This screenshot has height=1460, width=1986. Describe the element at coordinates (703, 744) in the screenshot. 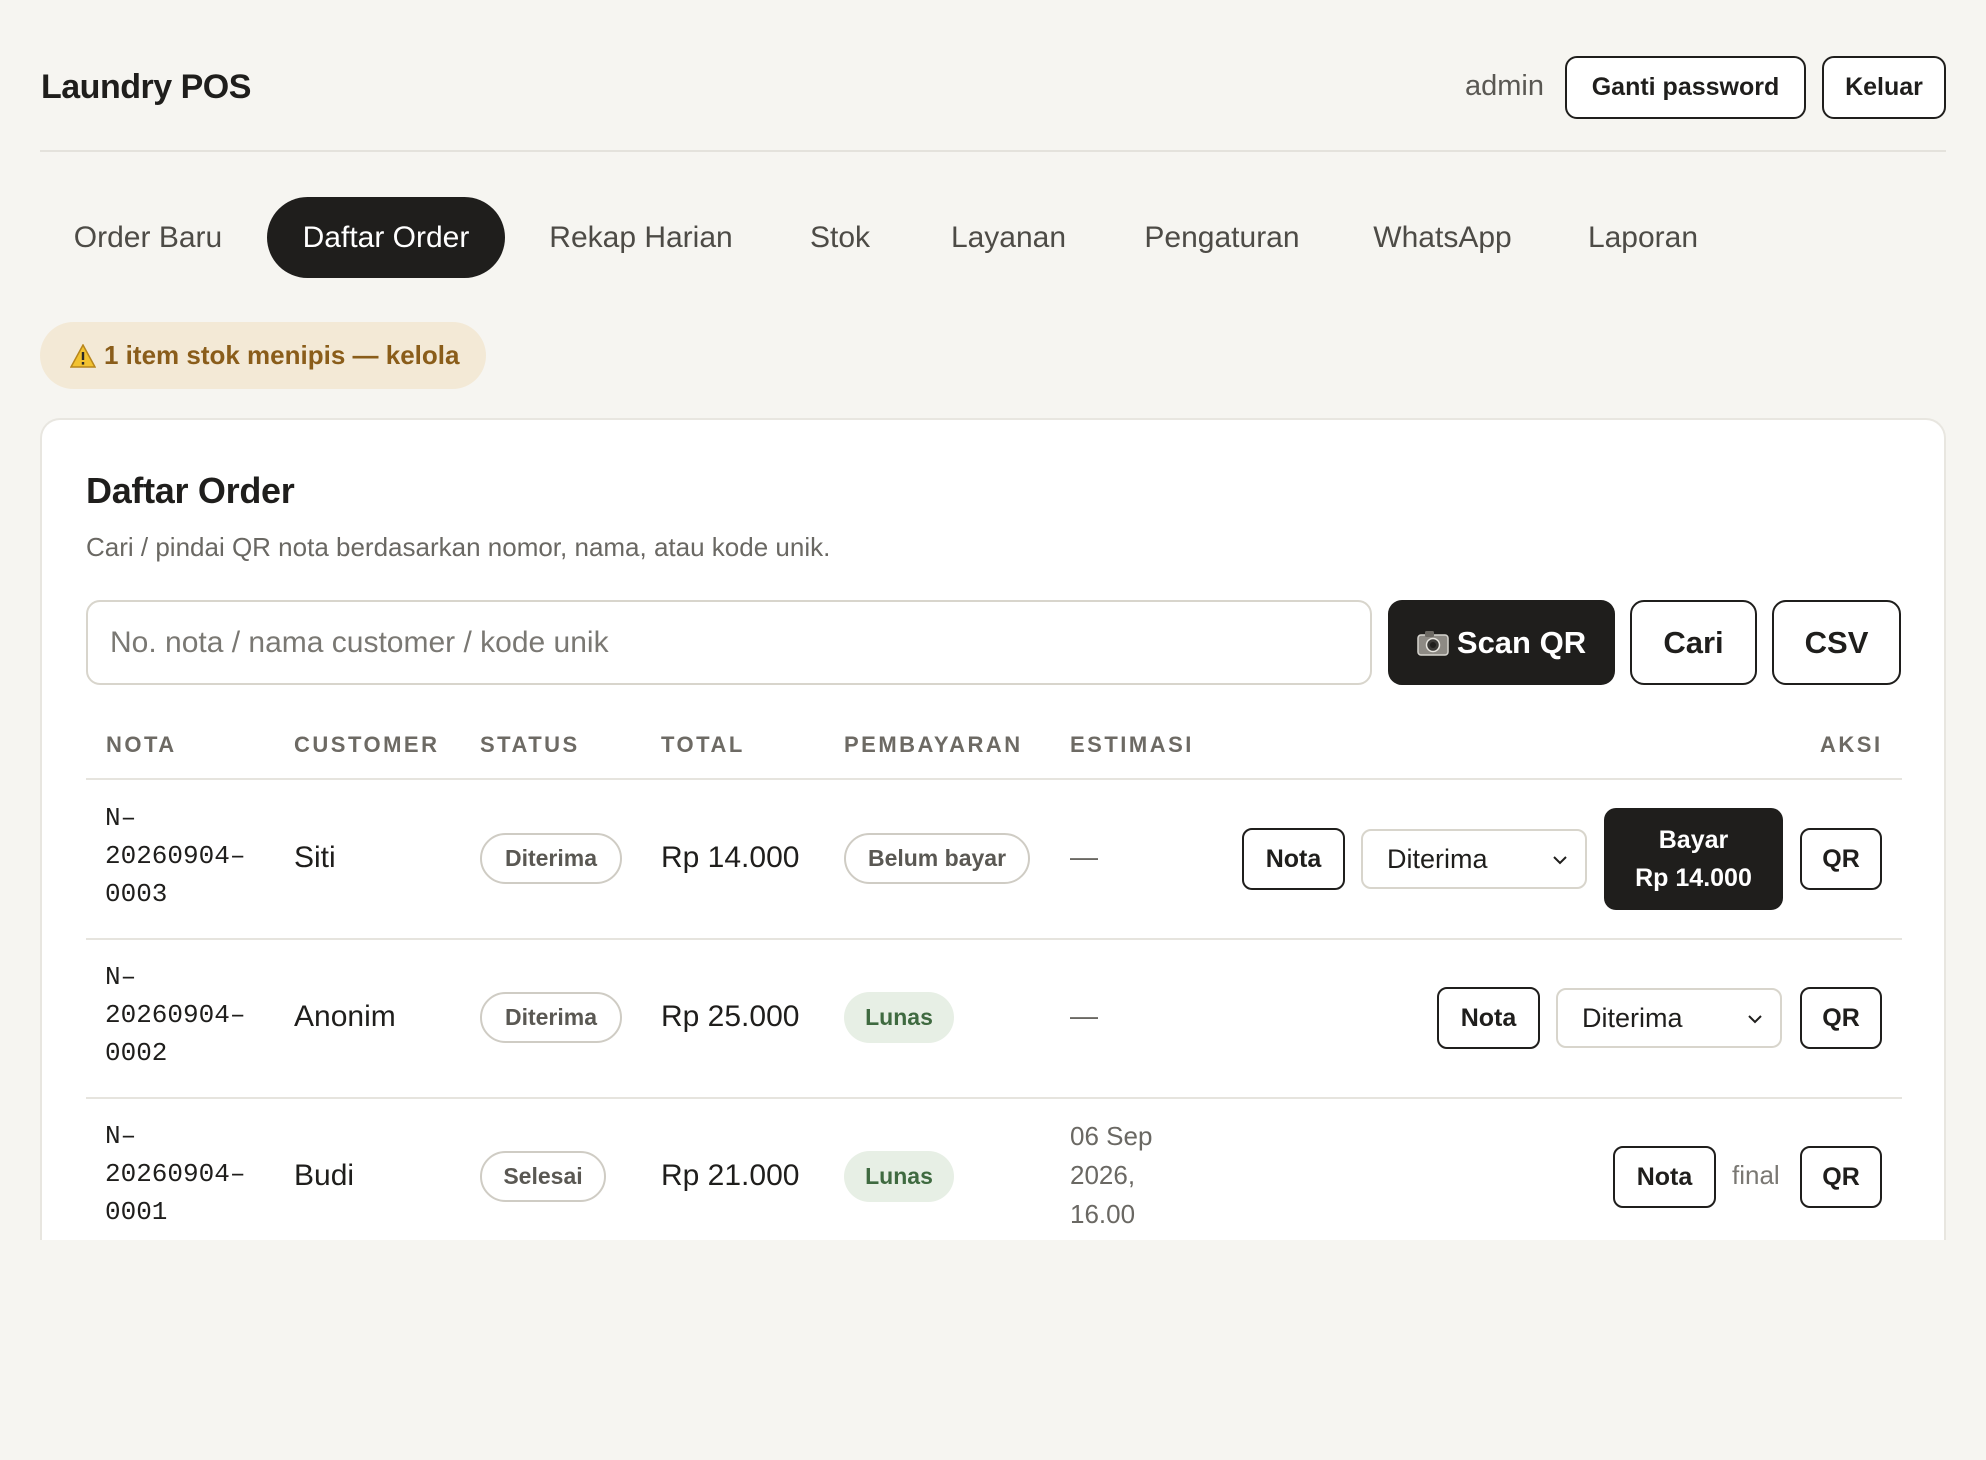

I see `column-header-total: TOTAL` at that location.